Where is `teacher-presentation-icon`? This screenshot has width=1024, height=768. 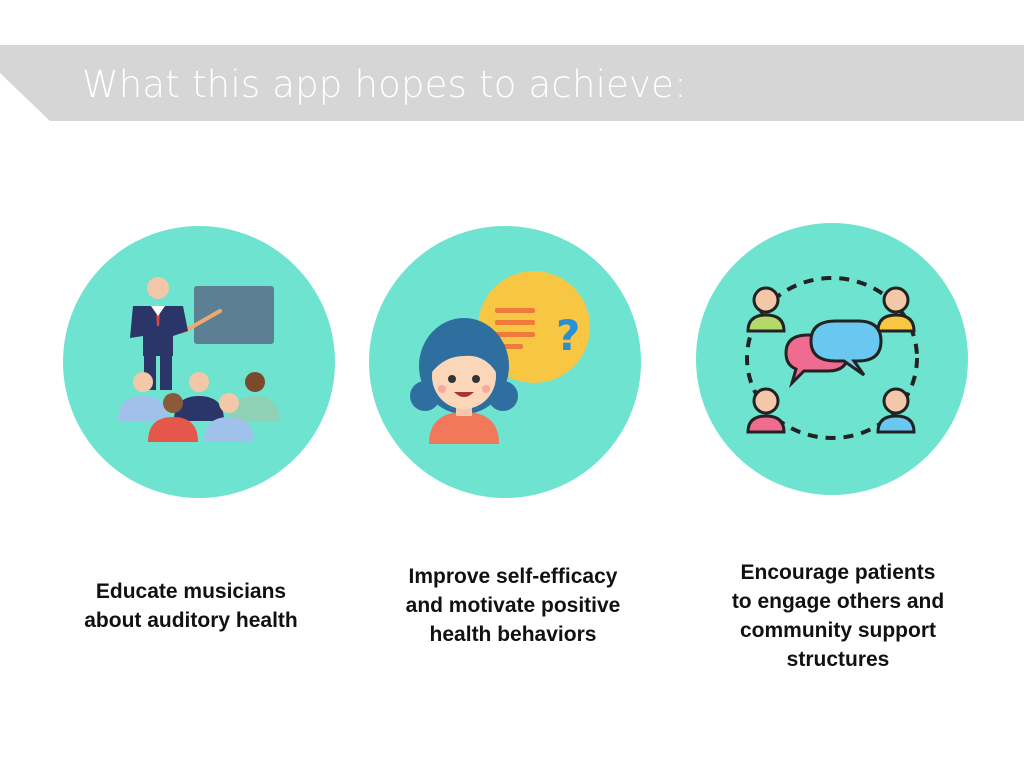 teacher-presentation-icon is located at coordinates (199, 359).